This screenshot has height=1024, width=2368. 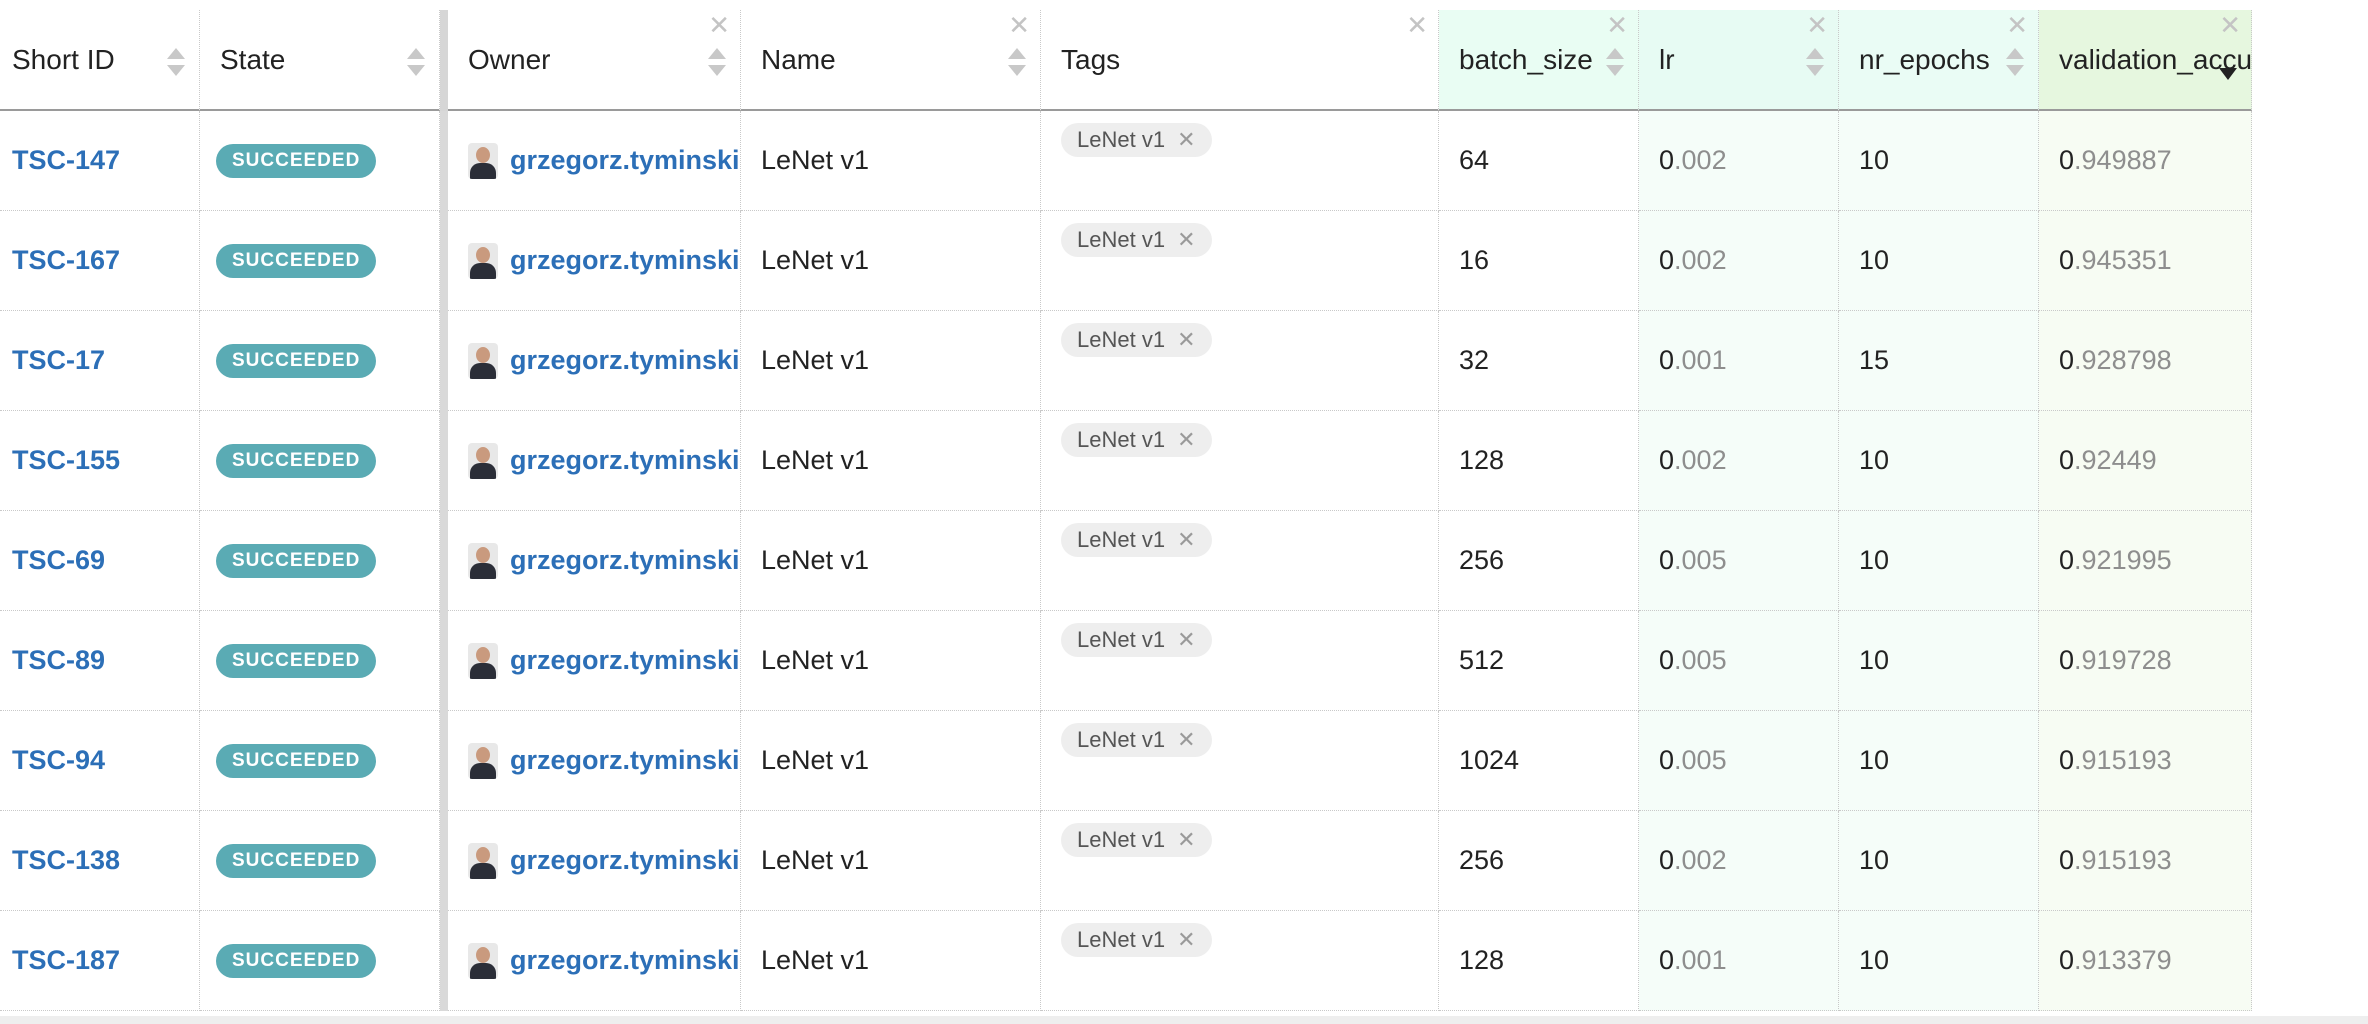 I want to click on cell-short-id: TSC-167, so click(x=100, y=261).